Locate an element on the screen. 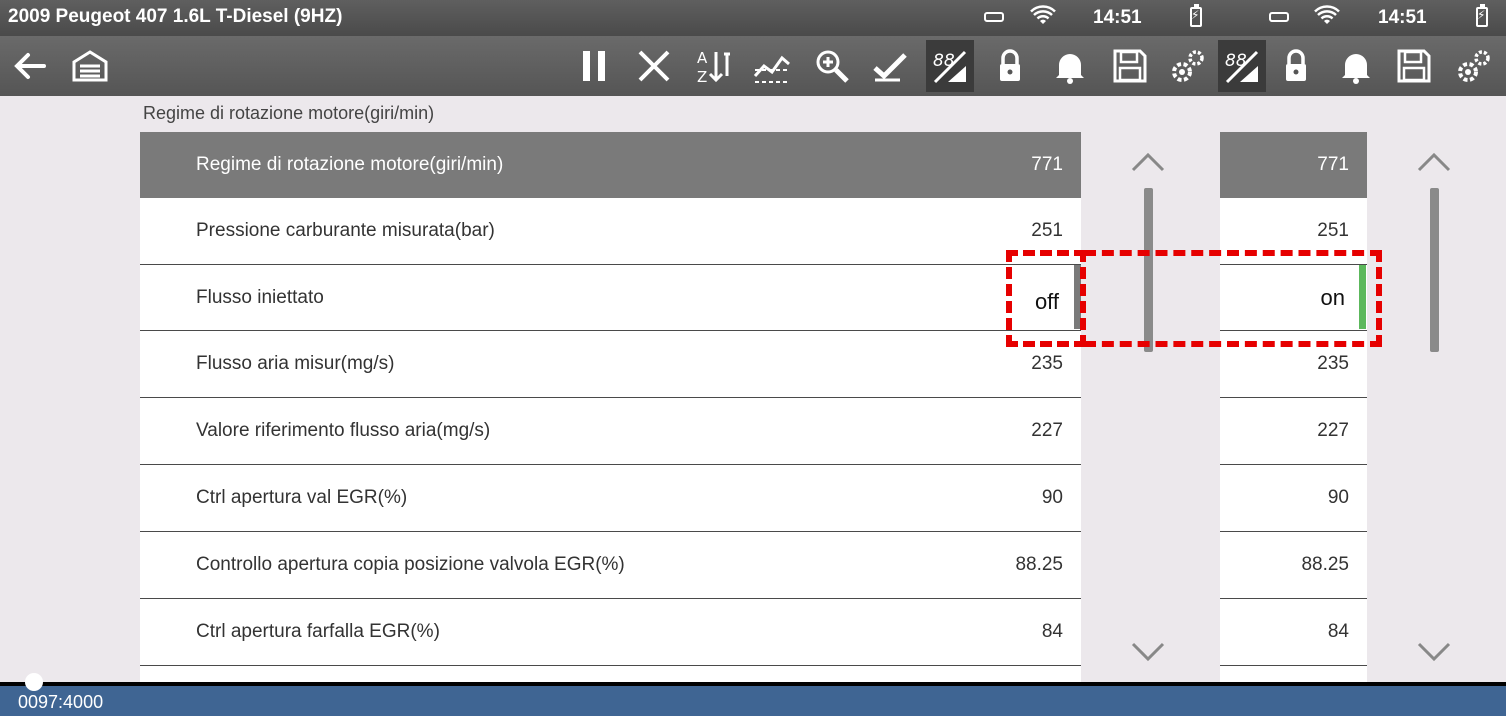 This screenshot has height=716, width=1506. playback-position: 0097:4000 is located at coordinates (61, 702).